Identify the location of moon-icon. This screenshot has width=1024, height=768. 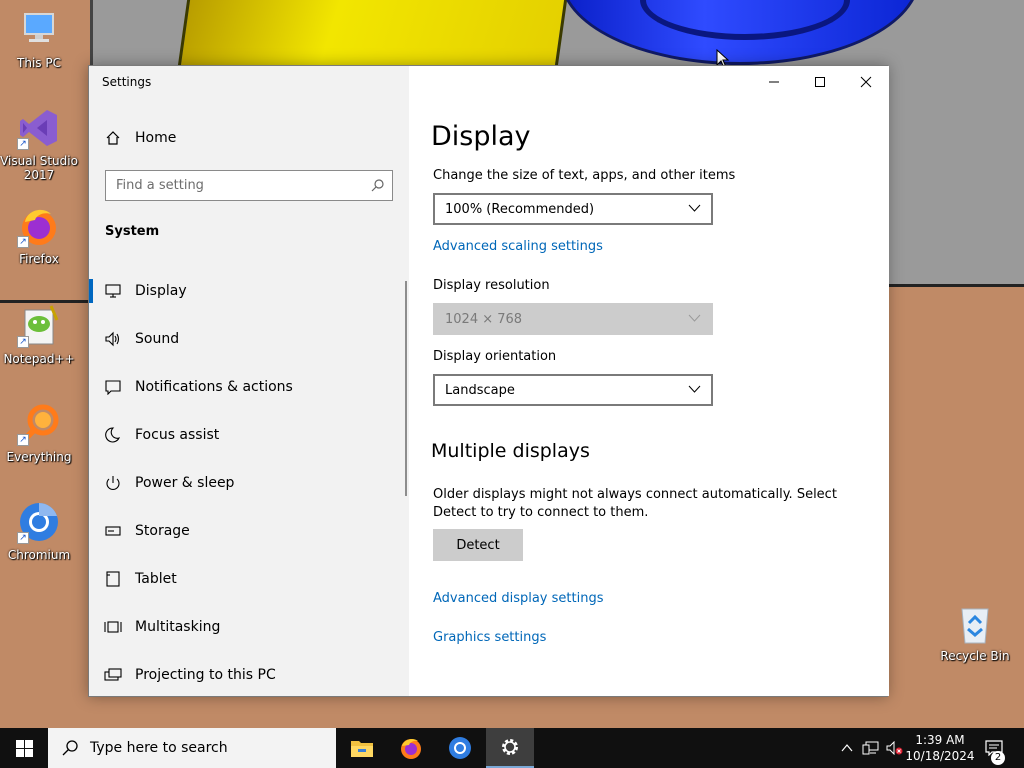
(113, 435).